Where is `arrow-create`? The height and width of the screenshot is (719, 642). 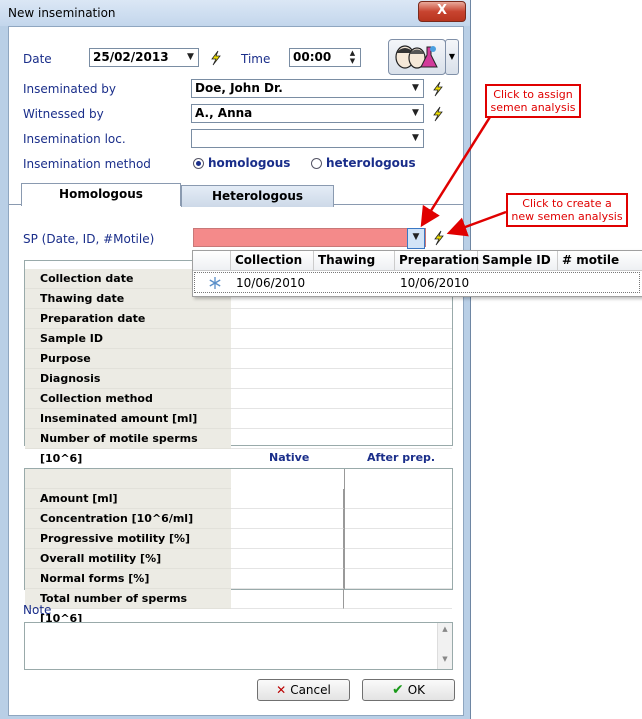 arrow-create is located at coordinates (476, 223).